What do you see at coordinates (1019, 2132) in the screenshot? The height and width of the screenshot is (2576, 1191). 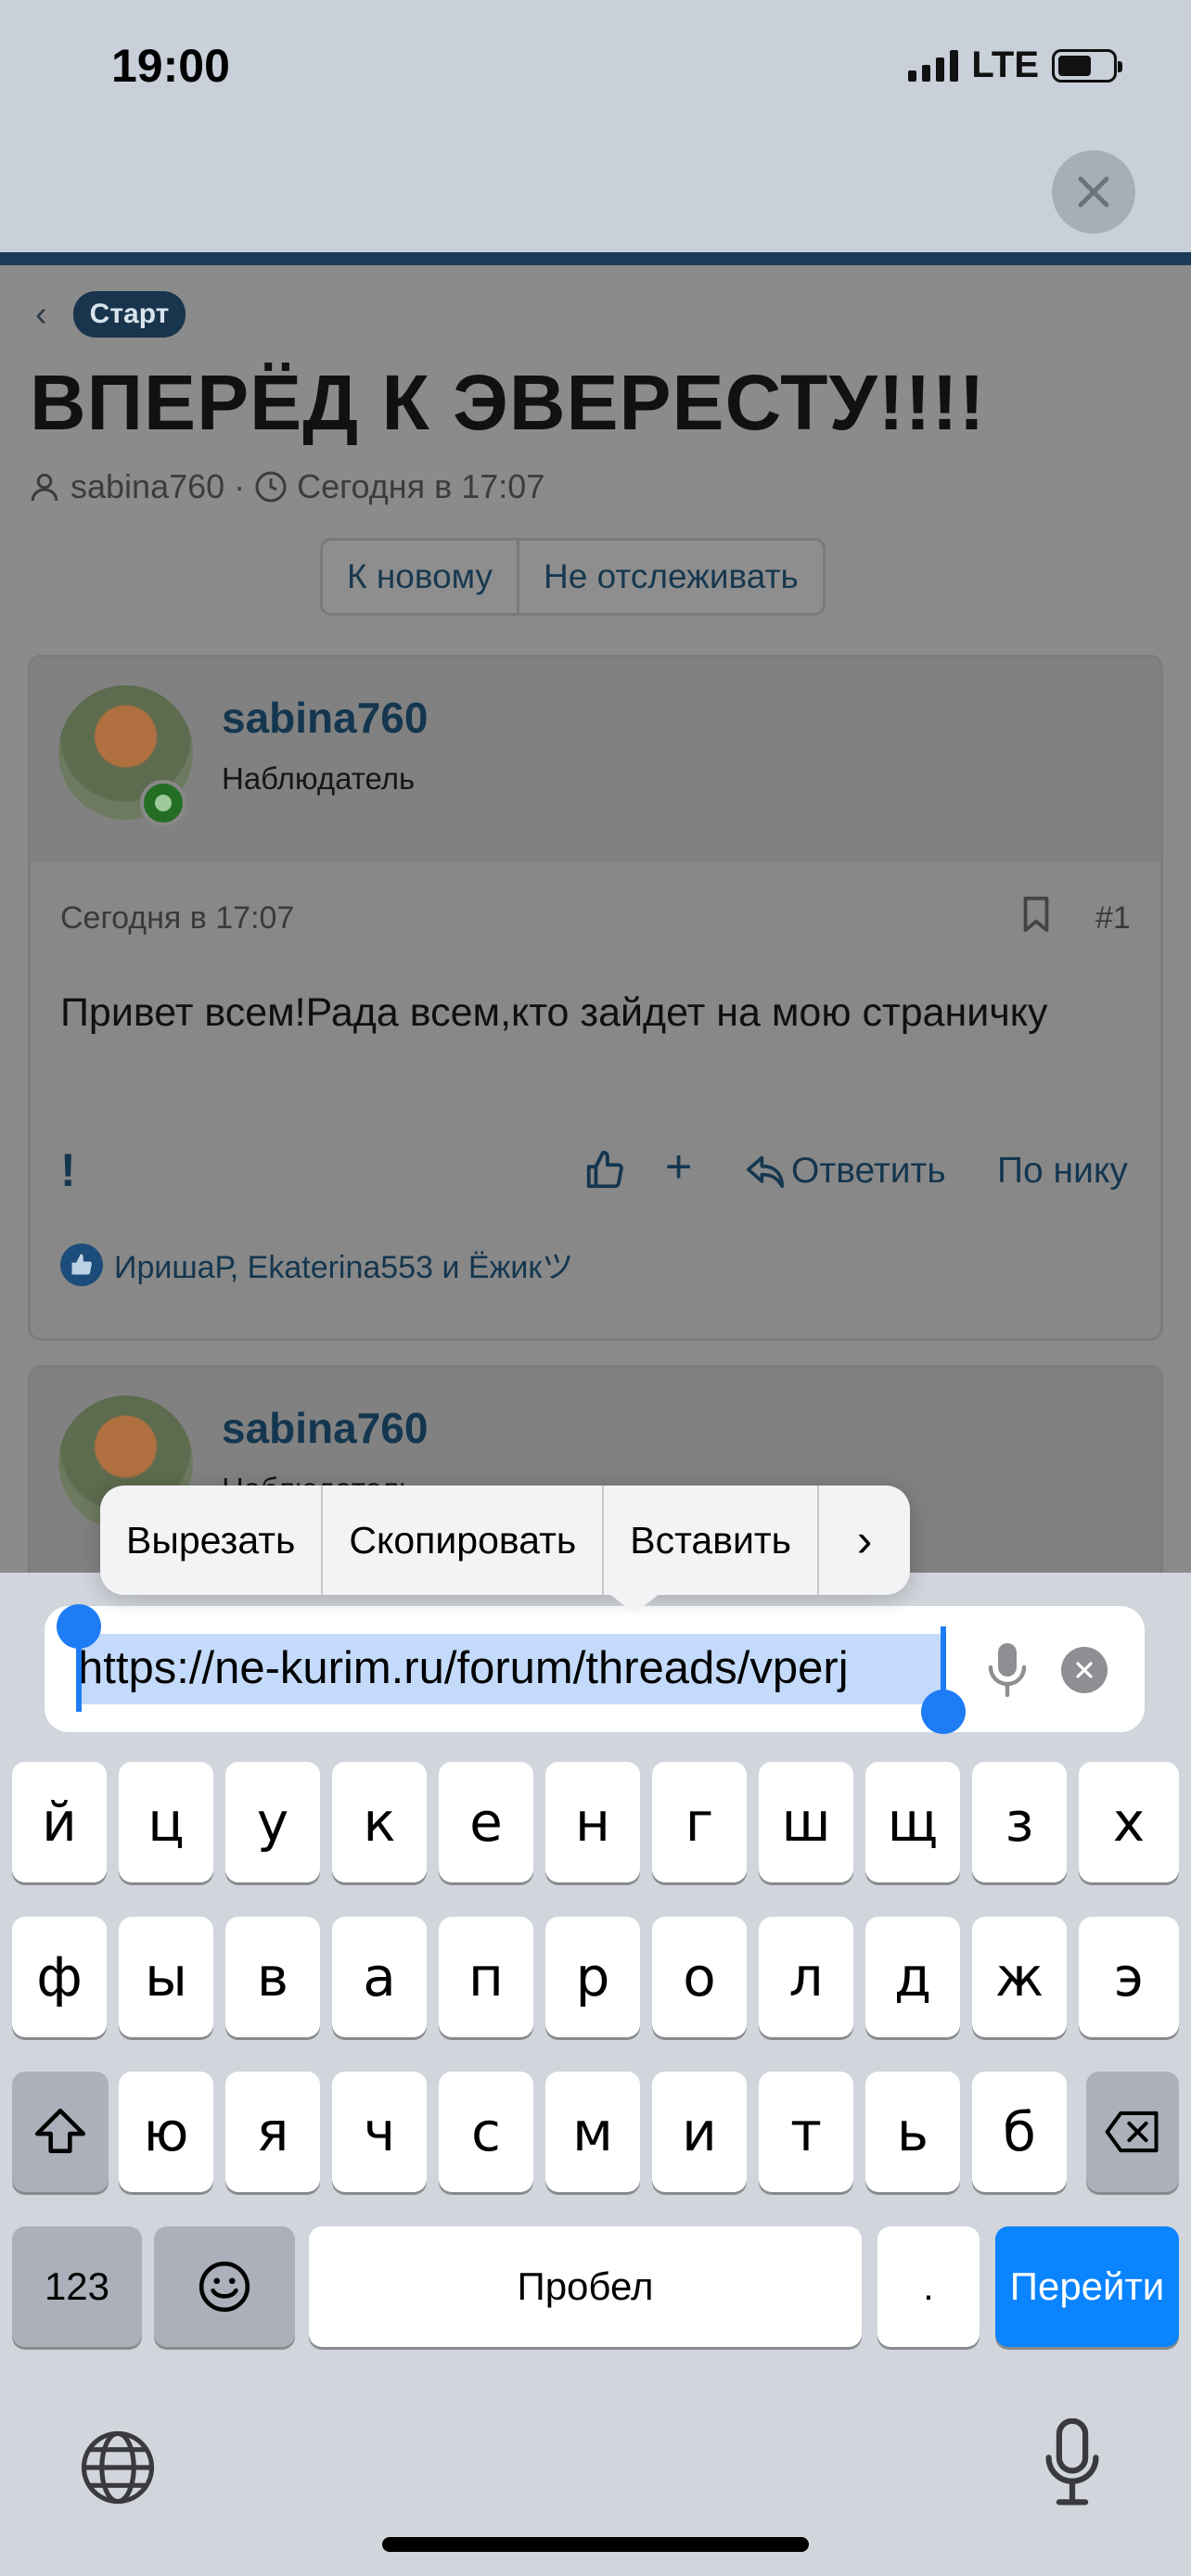 I see `key-30: б` at bounding box center [1019, 2132].